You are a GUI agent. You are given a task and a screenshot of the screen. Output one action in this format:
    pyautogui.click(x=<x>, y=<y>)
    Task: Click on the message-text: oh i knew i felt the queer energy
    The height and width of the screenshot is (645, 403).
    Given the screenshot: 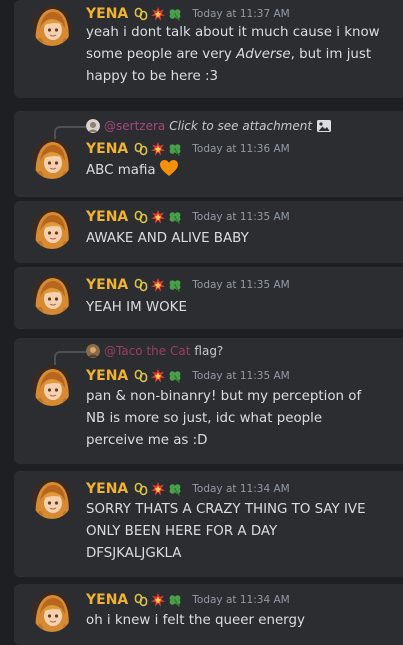 What is the action you would take?
    pyautogui.click(x=195, y=620)
    